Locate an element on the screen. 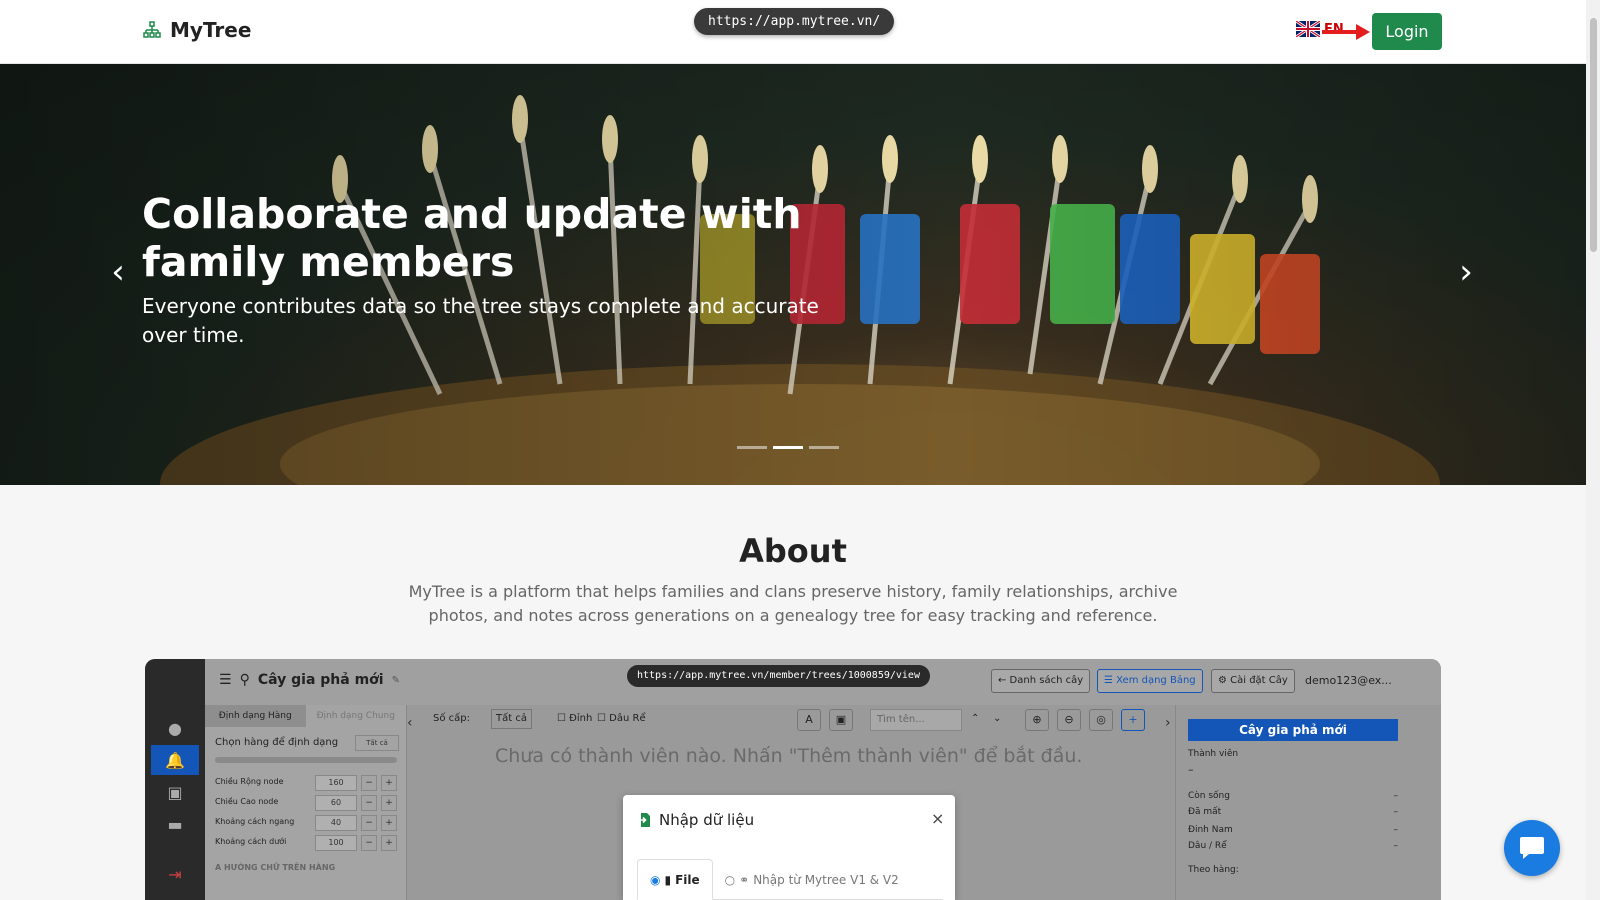  tree-icon: ⚲ is located at coordinates (244, 680).